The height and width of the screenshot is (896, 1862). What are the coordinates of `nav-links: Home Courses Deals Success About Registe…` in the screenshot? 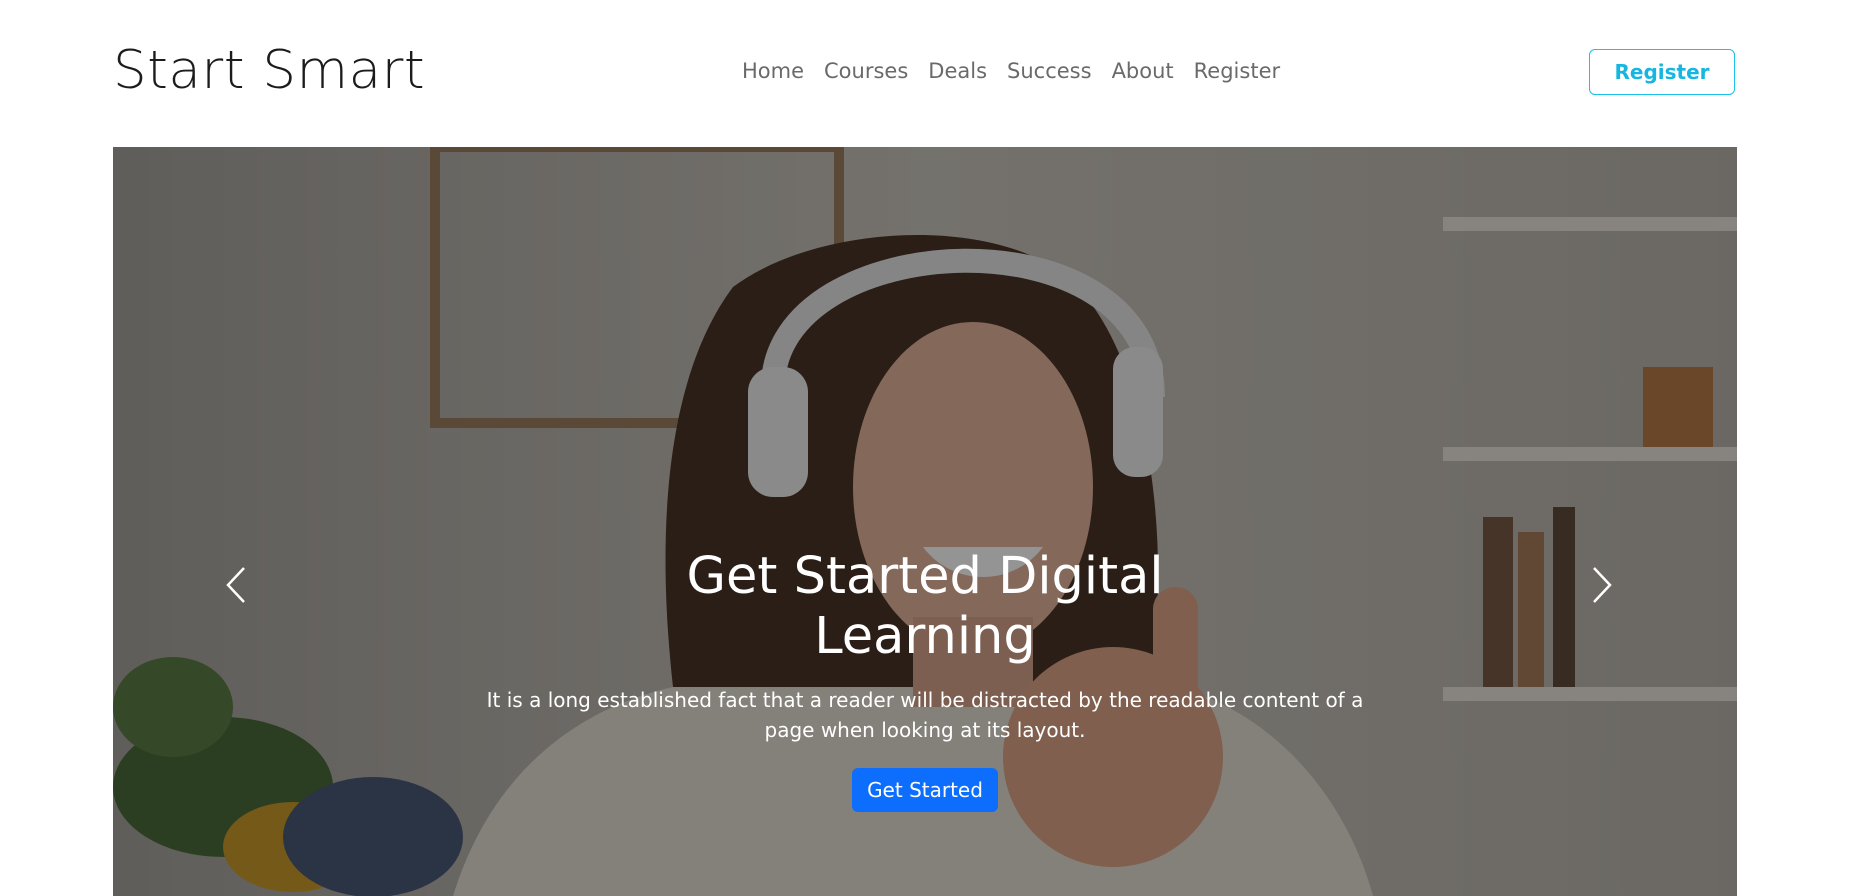 It's located at (1021, 71).